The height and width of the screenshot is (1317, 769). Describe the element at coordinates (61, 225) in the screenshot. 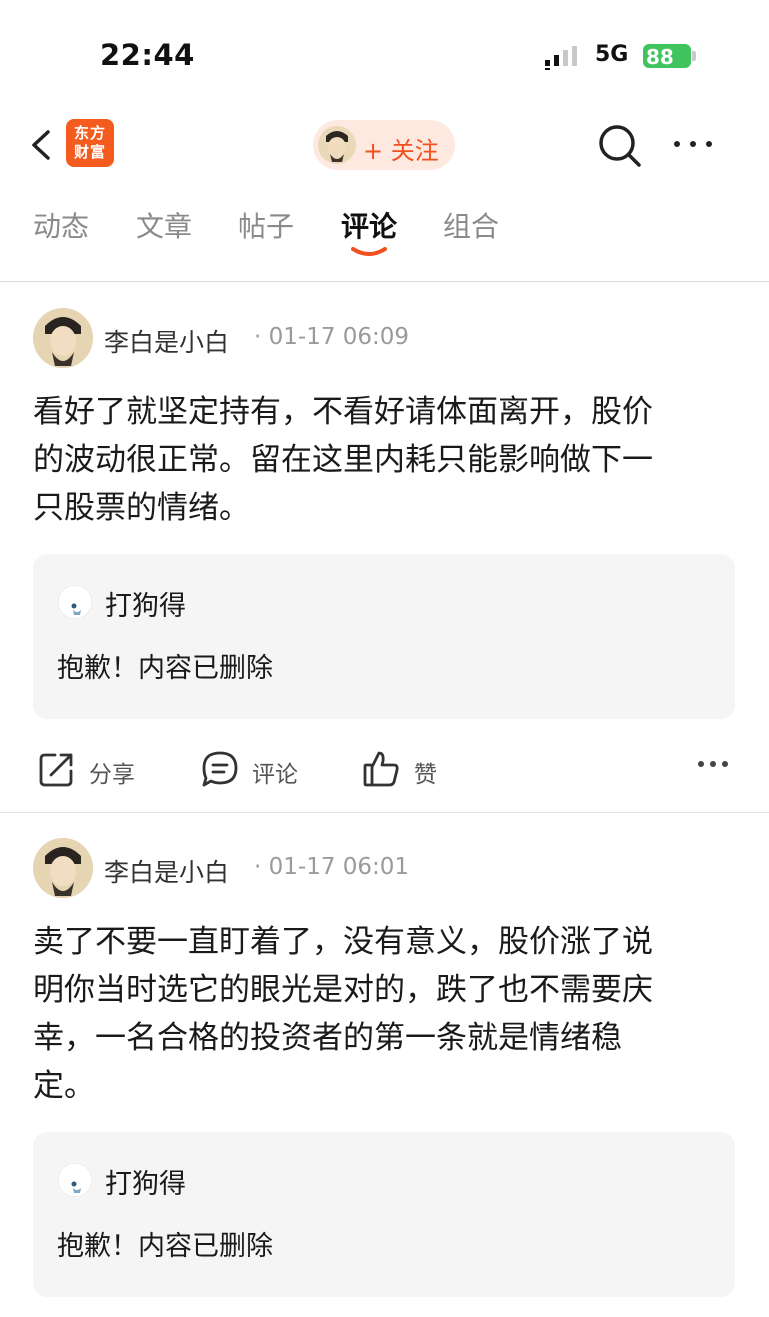

I see `tab-dynamics: 动态` at that location.